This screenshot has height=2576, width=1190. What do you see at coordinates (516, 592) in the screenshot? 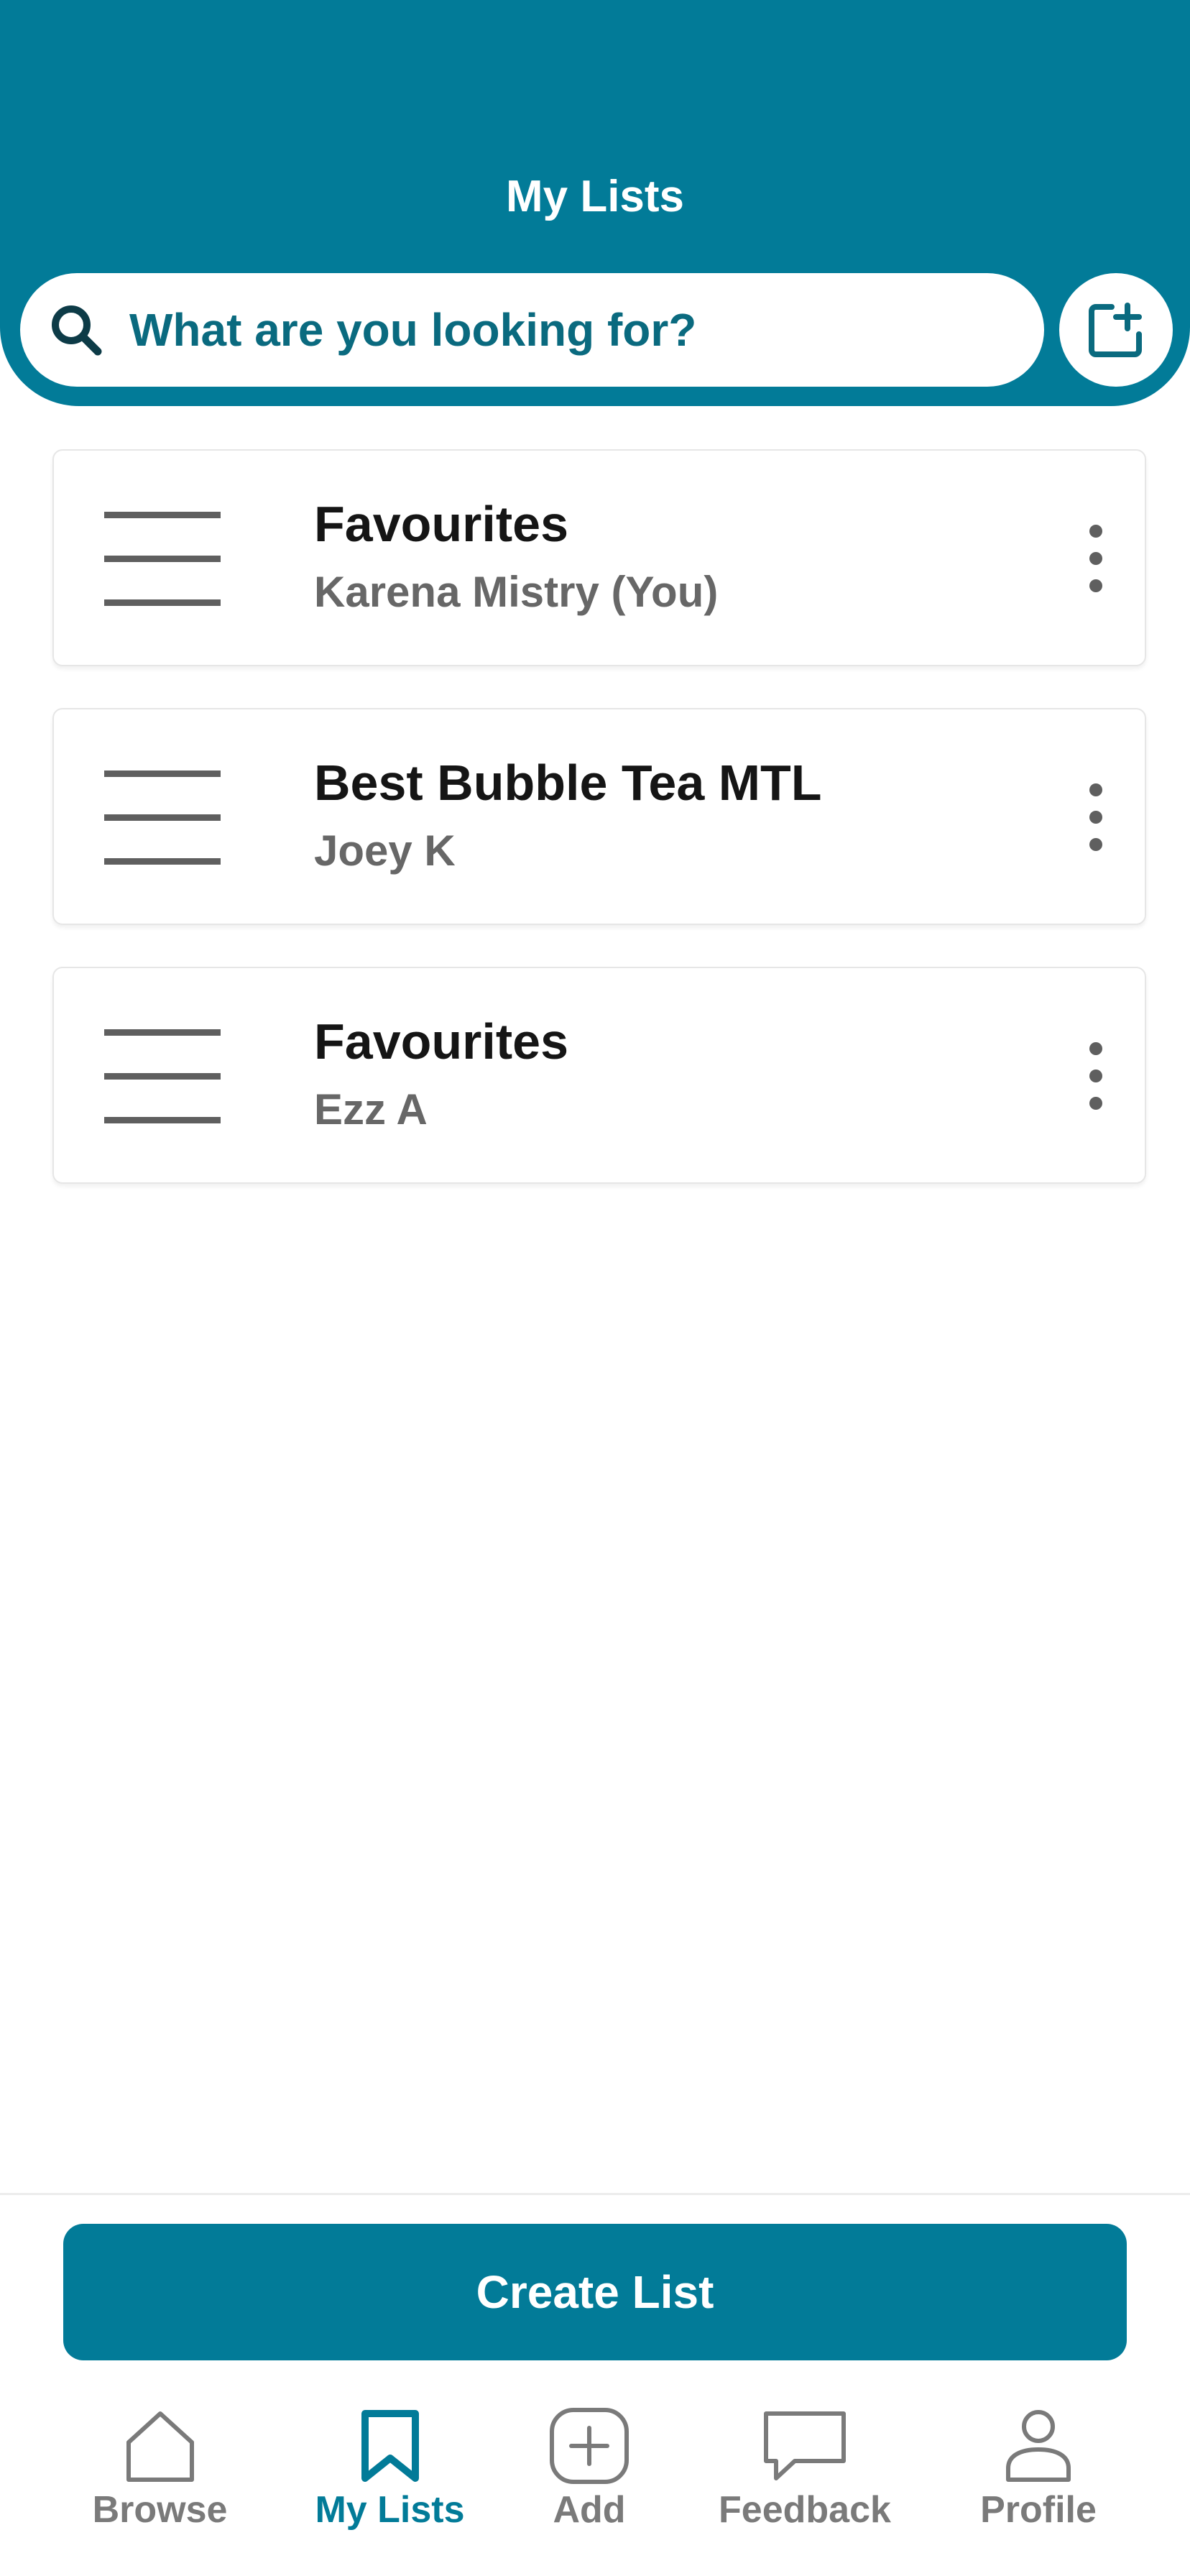
I see `list-owner: Karena Mistry (You)` at bounding box center [516, 592].